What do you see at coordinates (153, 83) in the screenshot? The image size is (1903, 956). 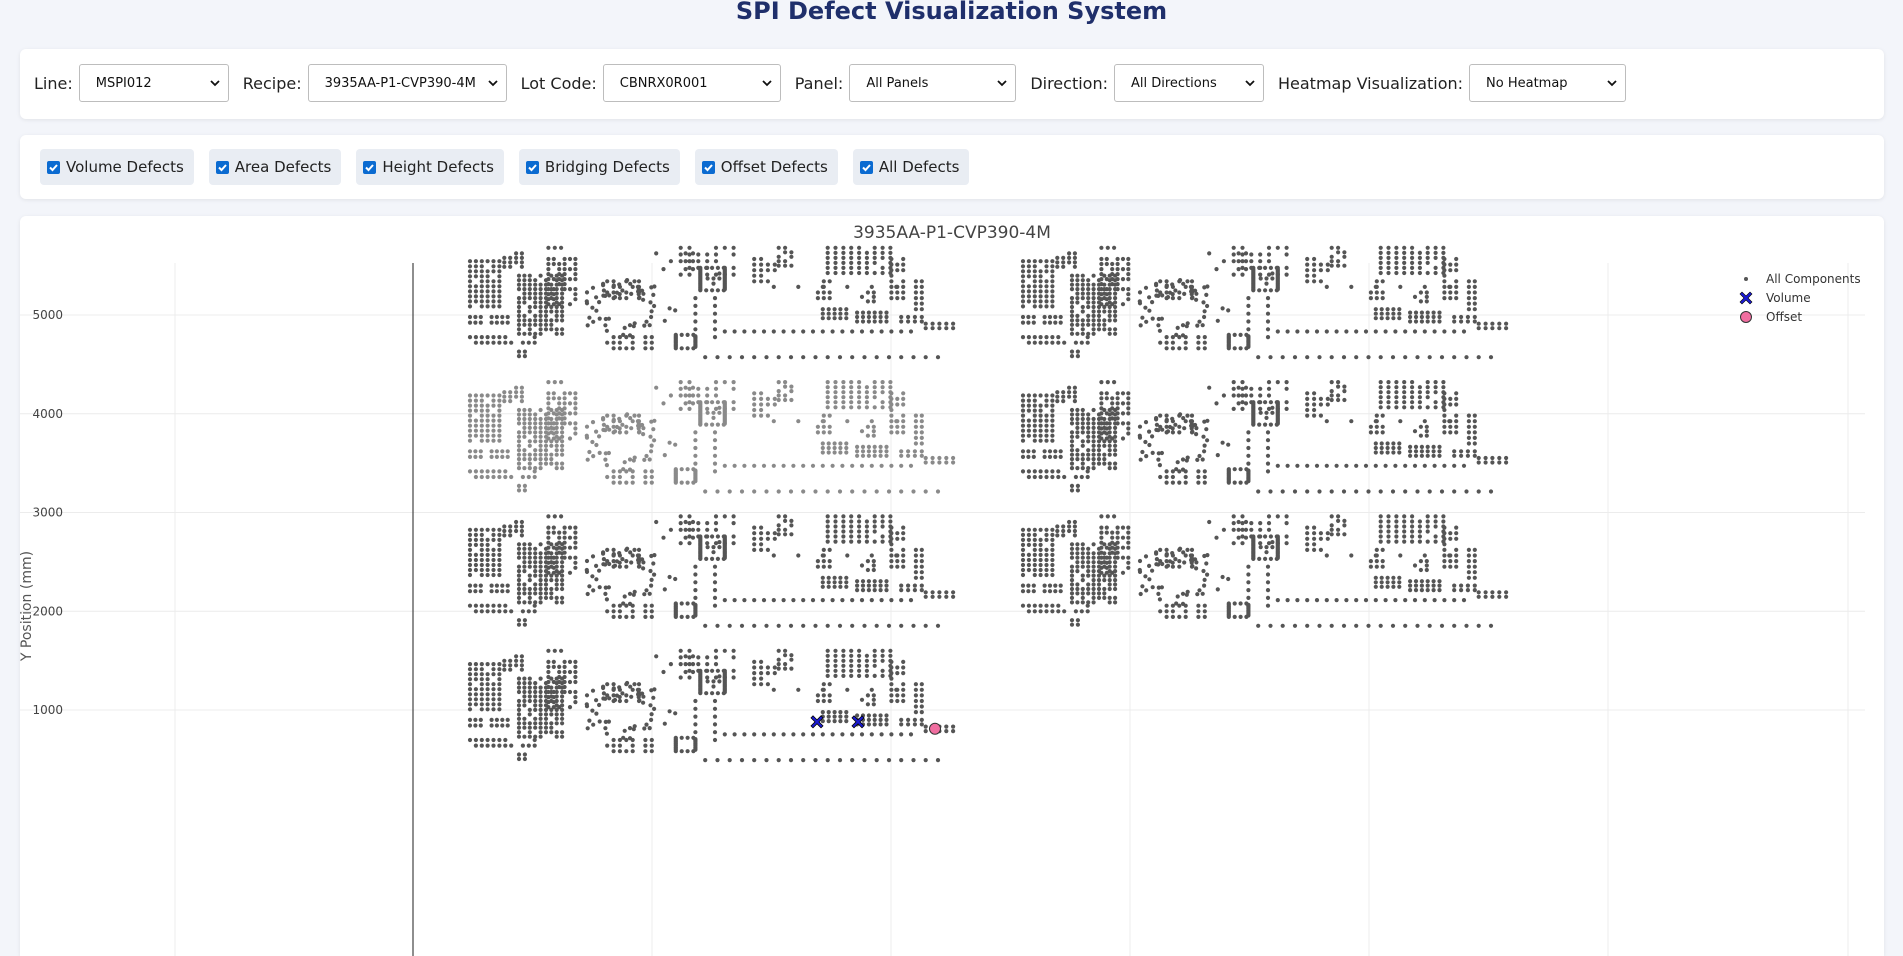 I see `line-select: MSPI012` at bounding box center [153, 83].